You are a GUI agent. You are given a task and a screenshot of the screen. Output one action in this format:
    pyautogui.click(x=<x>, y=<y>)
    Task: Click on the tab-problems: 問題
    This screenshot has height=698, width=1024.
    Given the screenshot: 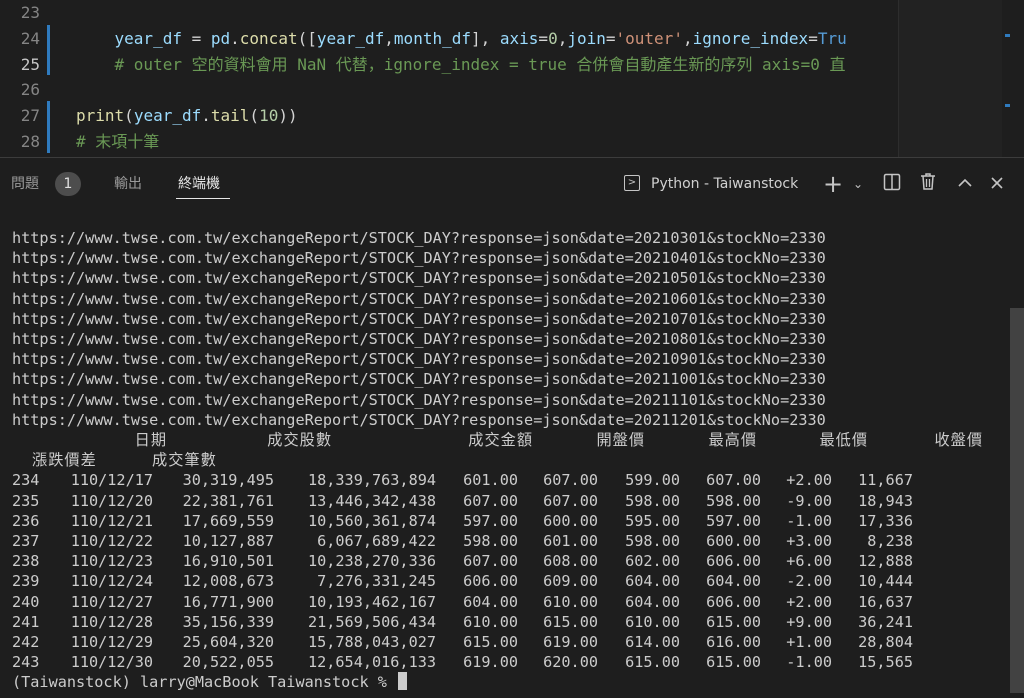 What is the action you would take?
    pyautogui.click(x=25, y=184)
    